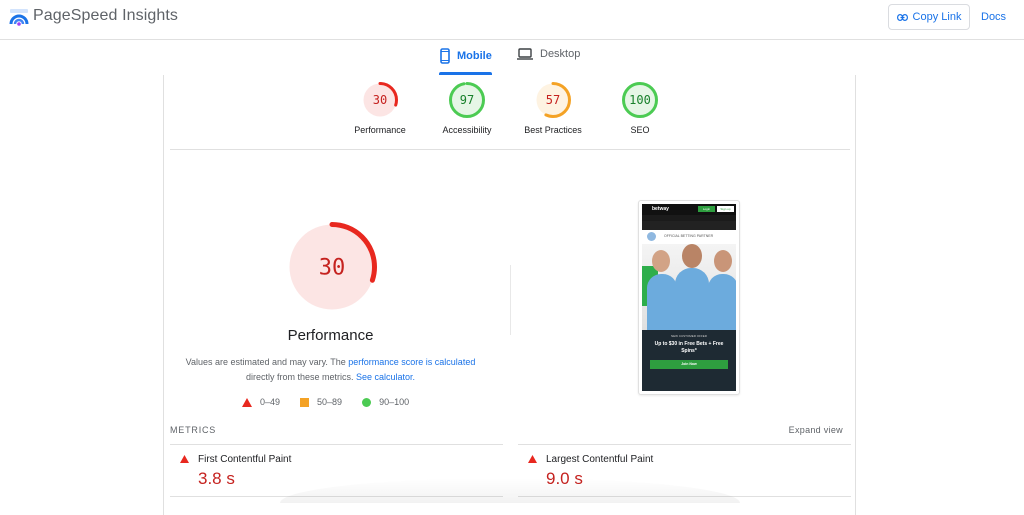 The image size is (1024, 515). I want to click on shot-signup: Sign up, so click(725, 209).